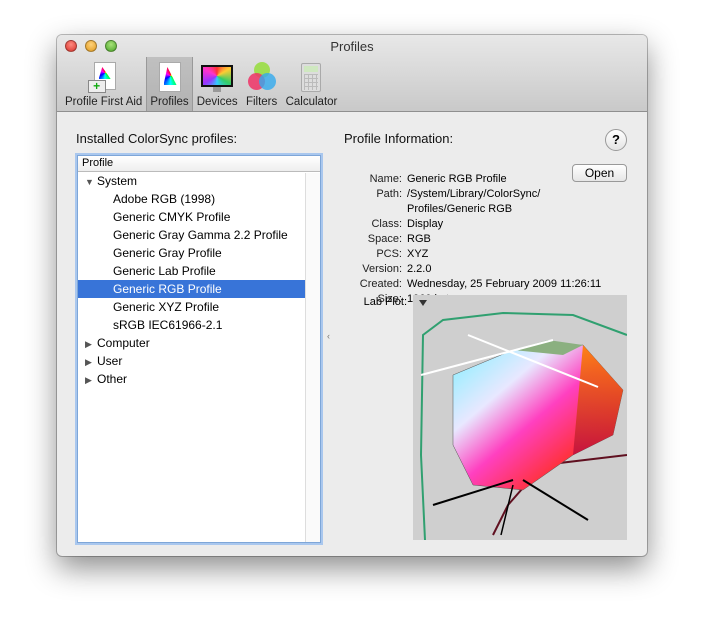  What do you see at coordinates (170, 78) in the screenshot?
I see `profiles-icon` at bounding box center [170, 78].